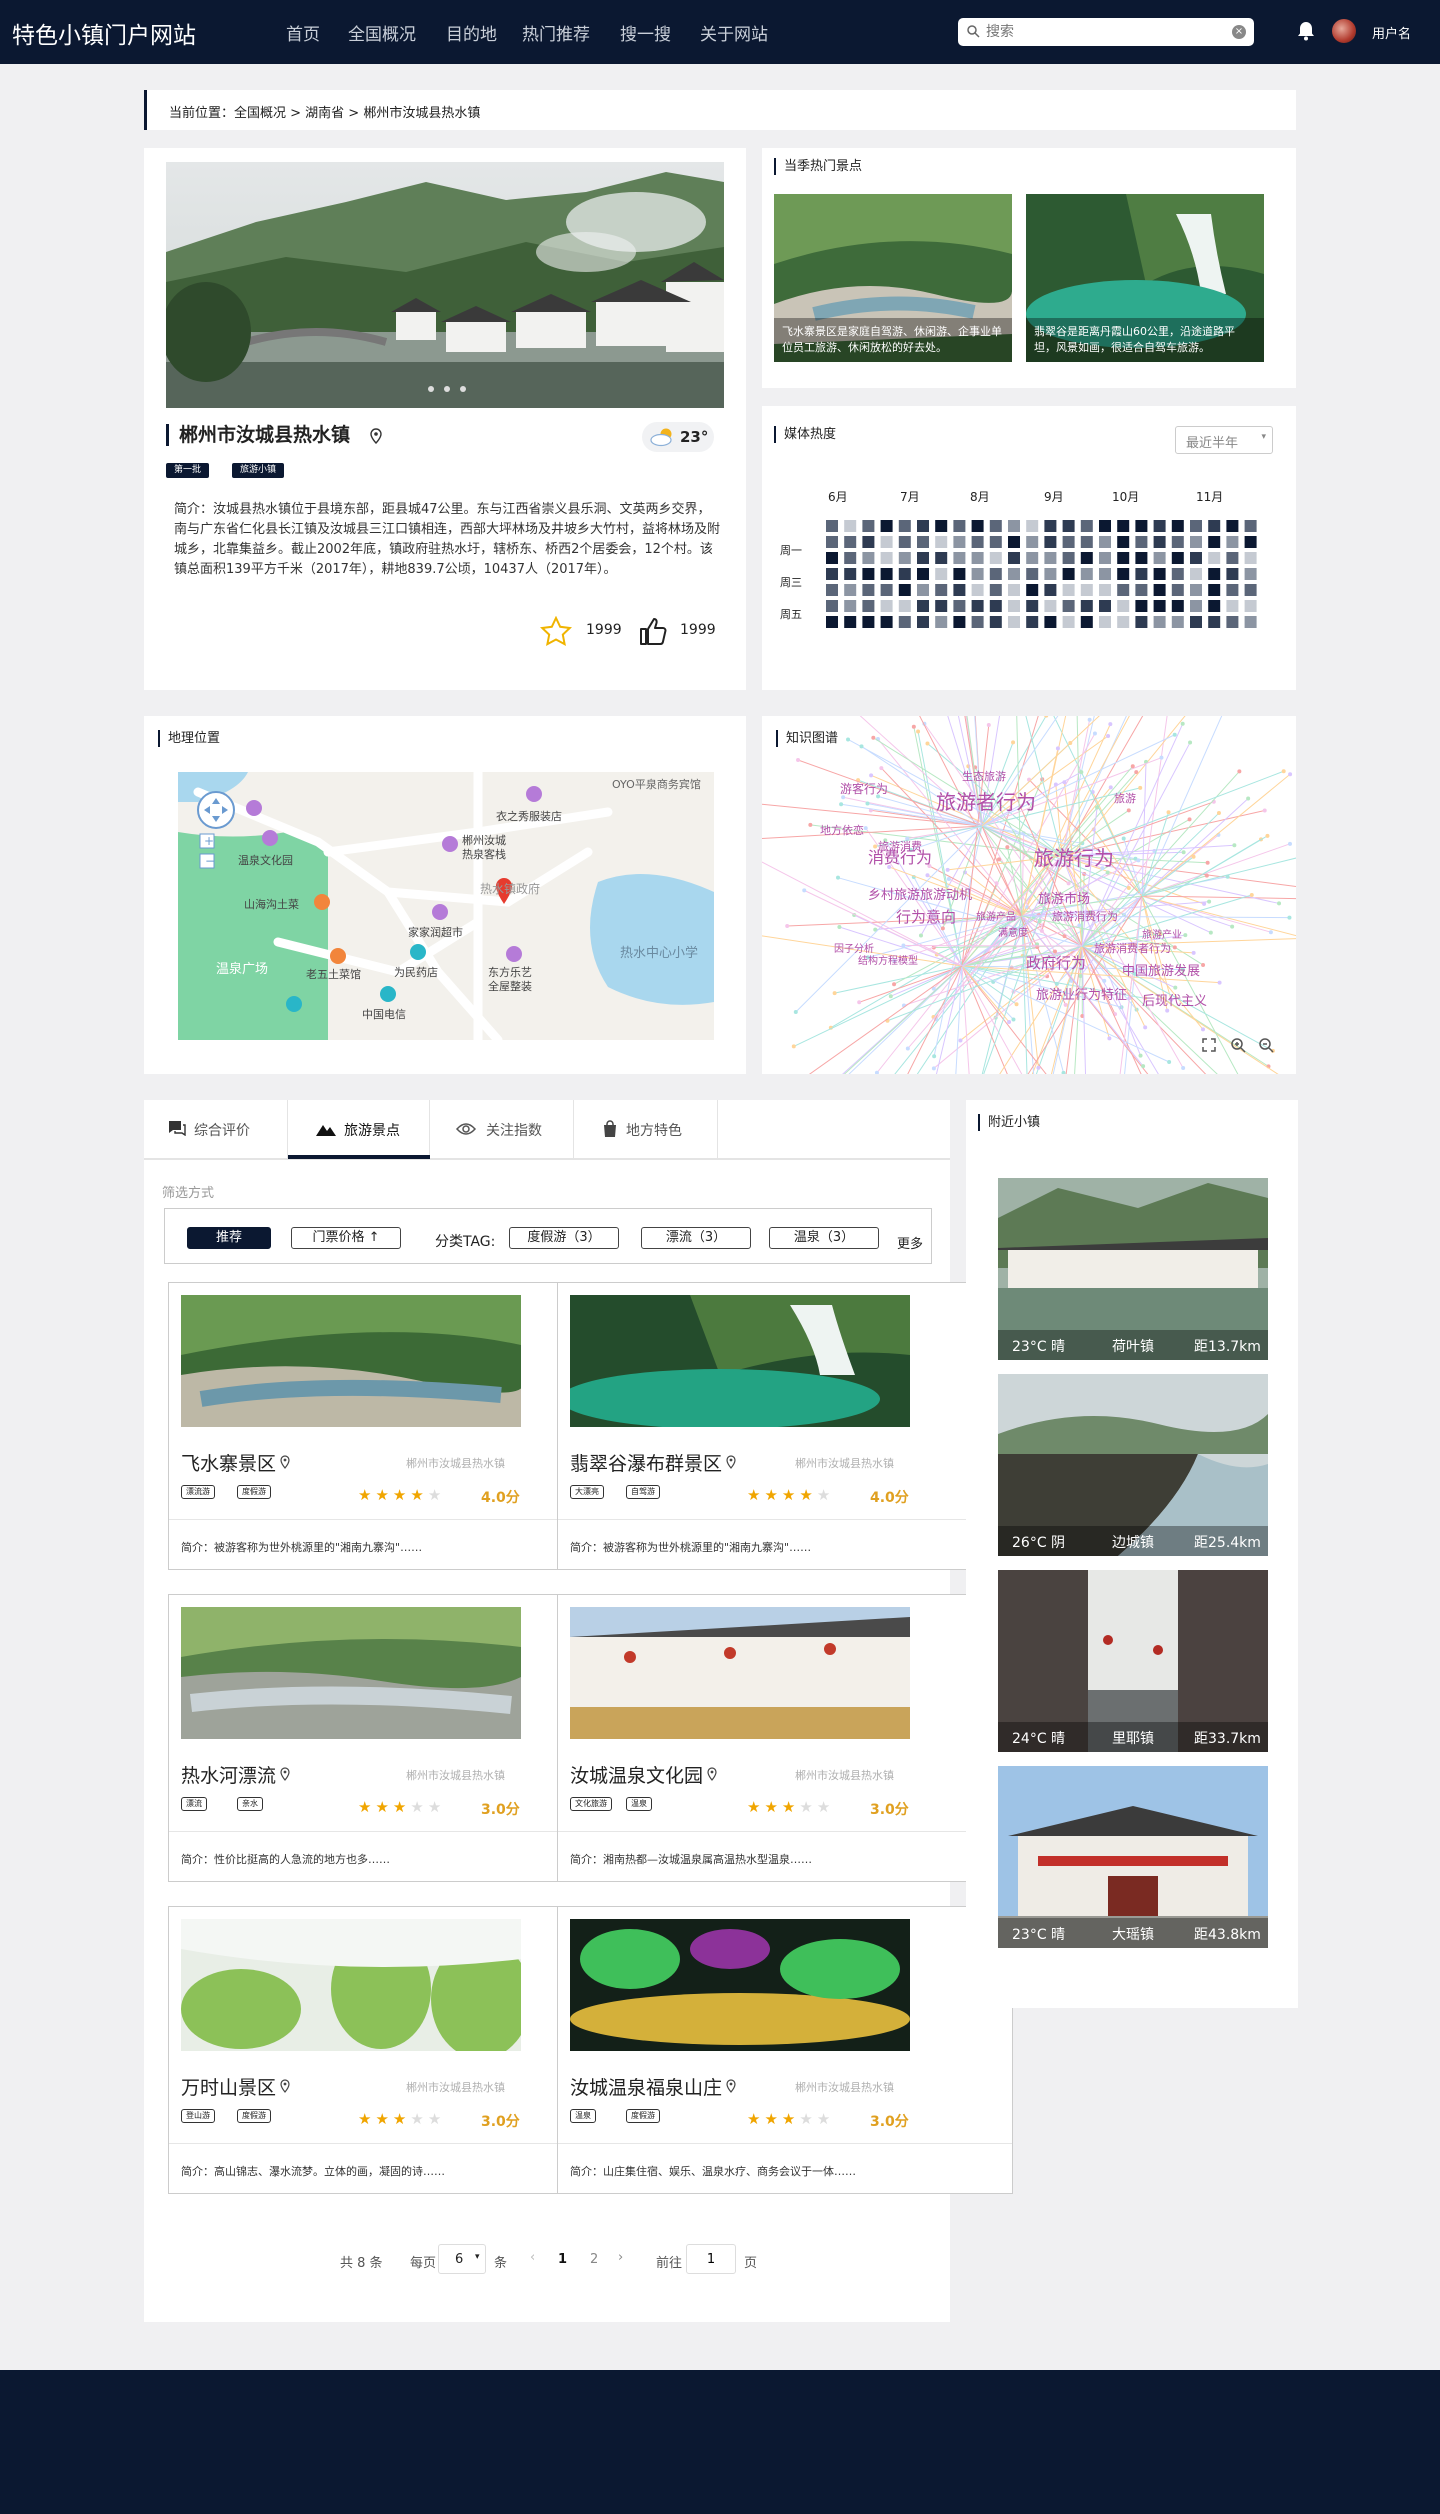  I want to click on town-tag: 第一批, so click(188, 470).